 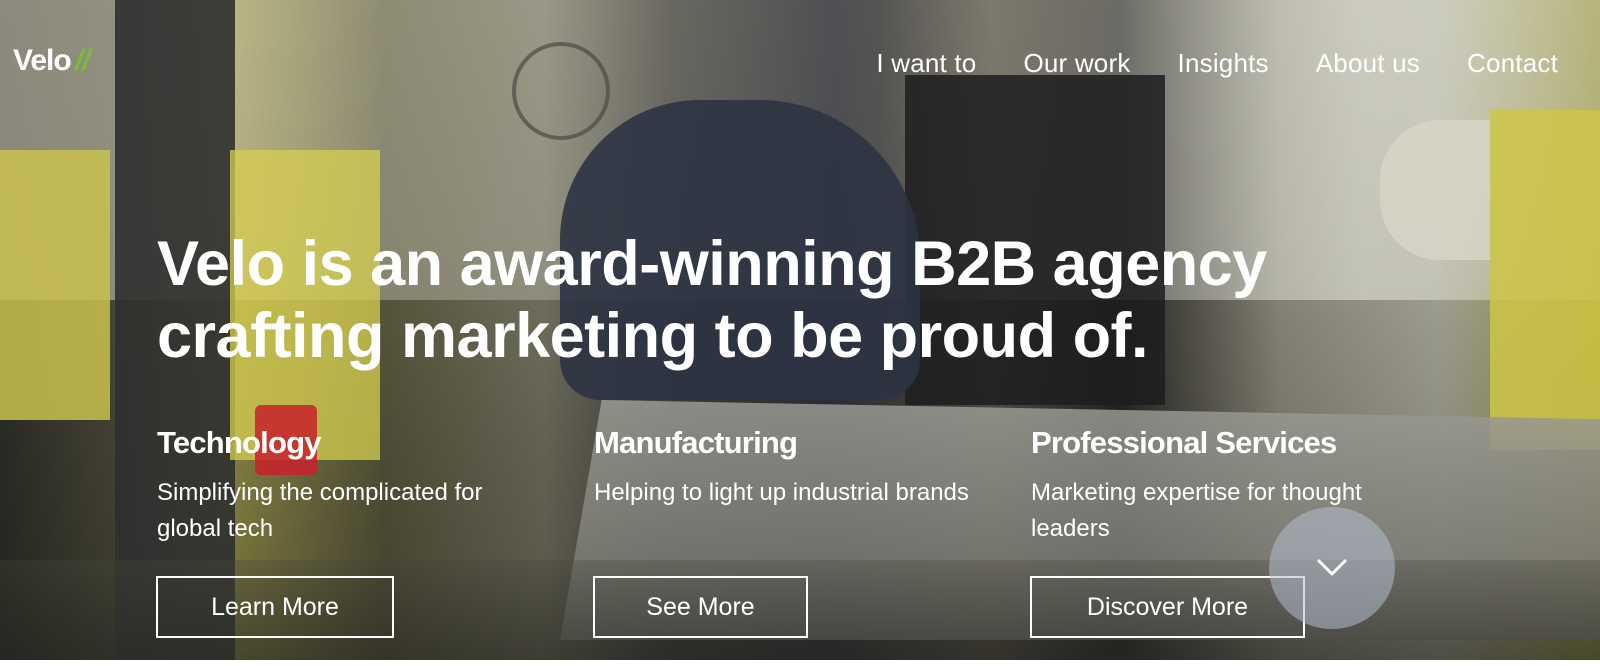 I want to click on nav-our-work: Our work, so click(x=1076, y=63).